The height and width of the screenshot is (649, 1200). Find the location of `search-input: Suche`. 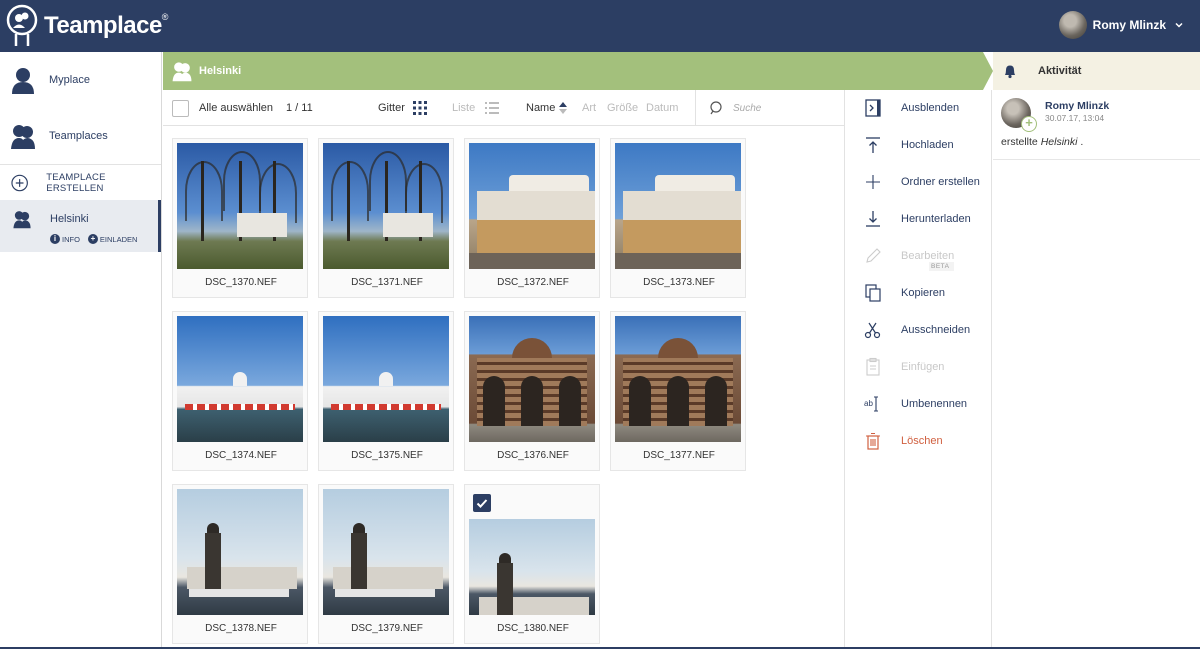

search-input: Suche is located at coordinates (747, 108).